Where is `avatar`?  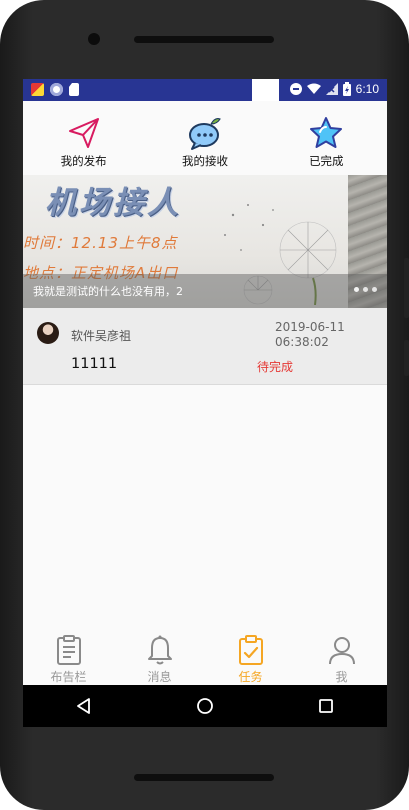 avatar is located at coordinates (48, 333).